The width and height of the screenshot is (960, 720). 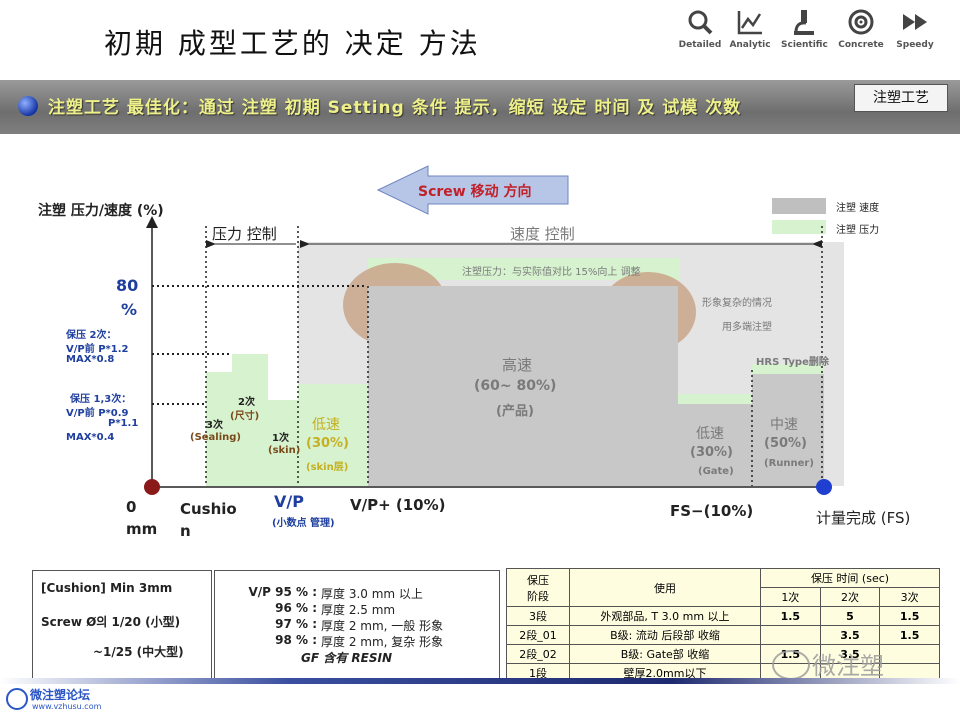 I want to click on footer-bar, so click(x=480, y=681).